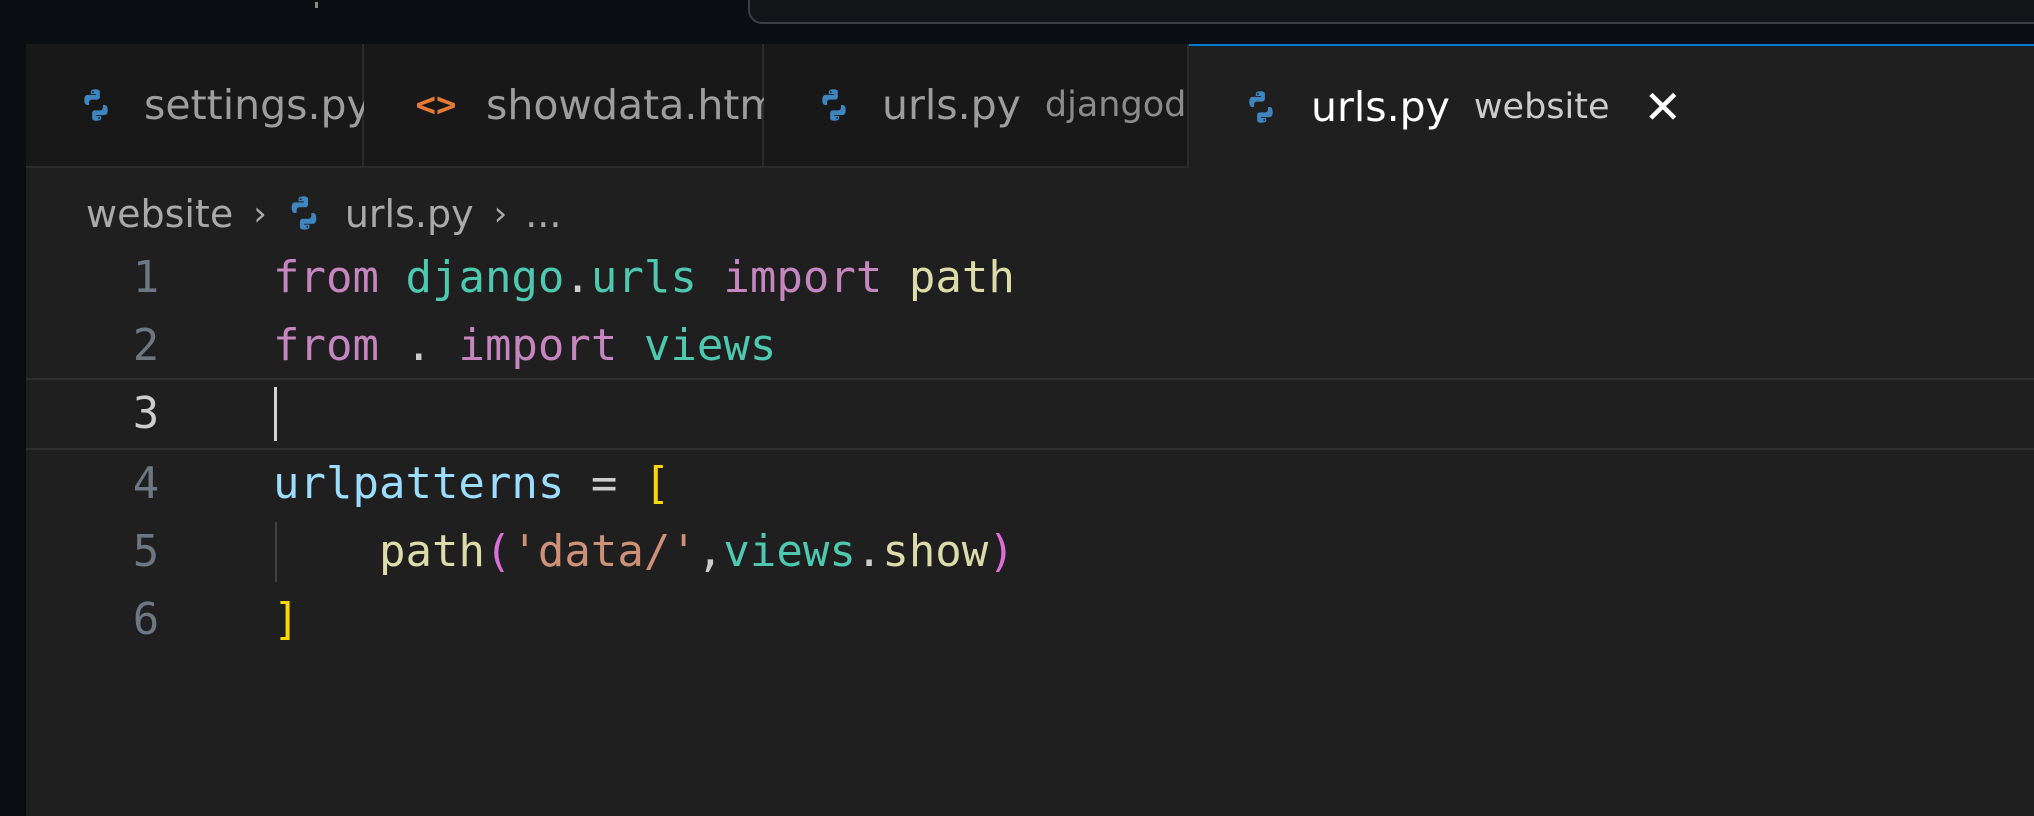 This screenshot has height=816, width=2034. I want to click on tab-label: showdata.html, so click(638, 105).